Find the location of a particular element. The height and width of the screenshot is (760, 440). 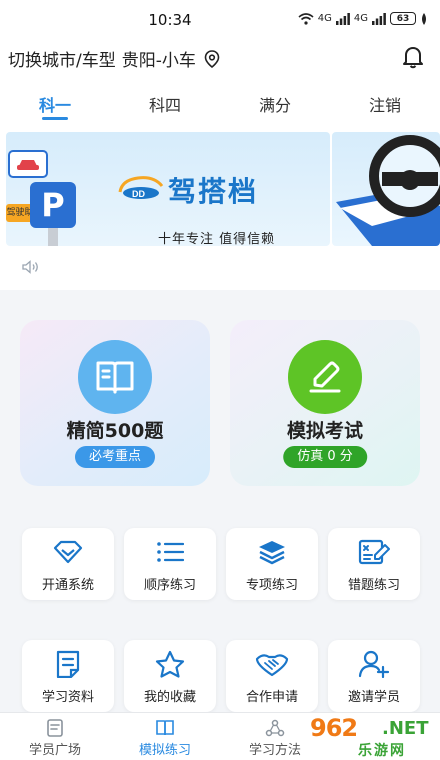

leaf-icon is located at coordinates (424, 18).